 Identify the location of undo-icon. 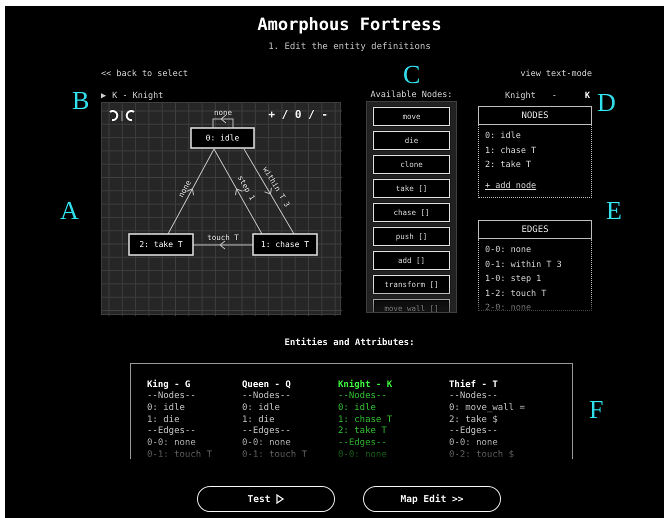
(114, 115).